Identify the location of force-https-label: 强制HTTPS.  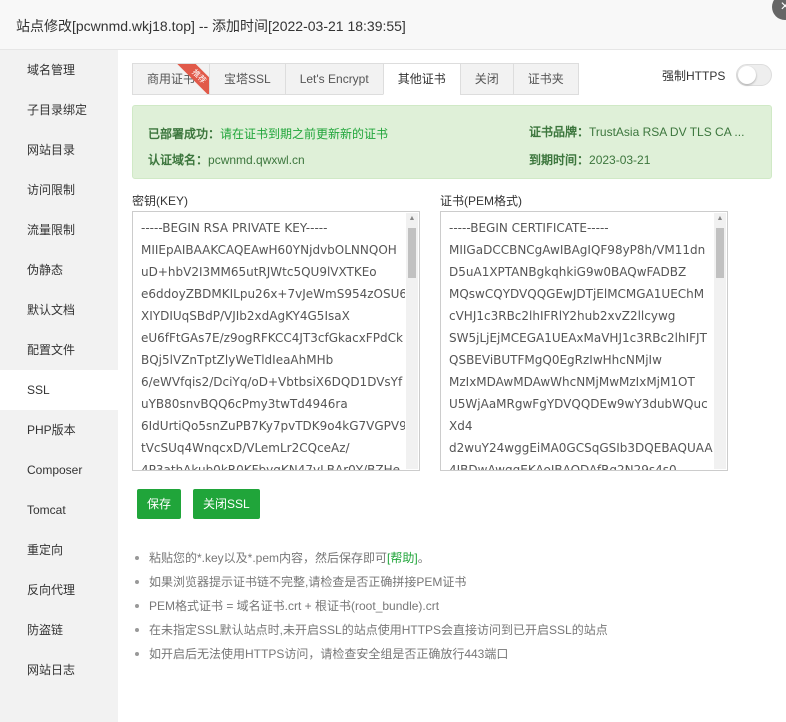
(694, 76).